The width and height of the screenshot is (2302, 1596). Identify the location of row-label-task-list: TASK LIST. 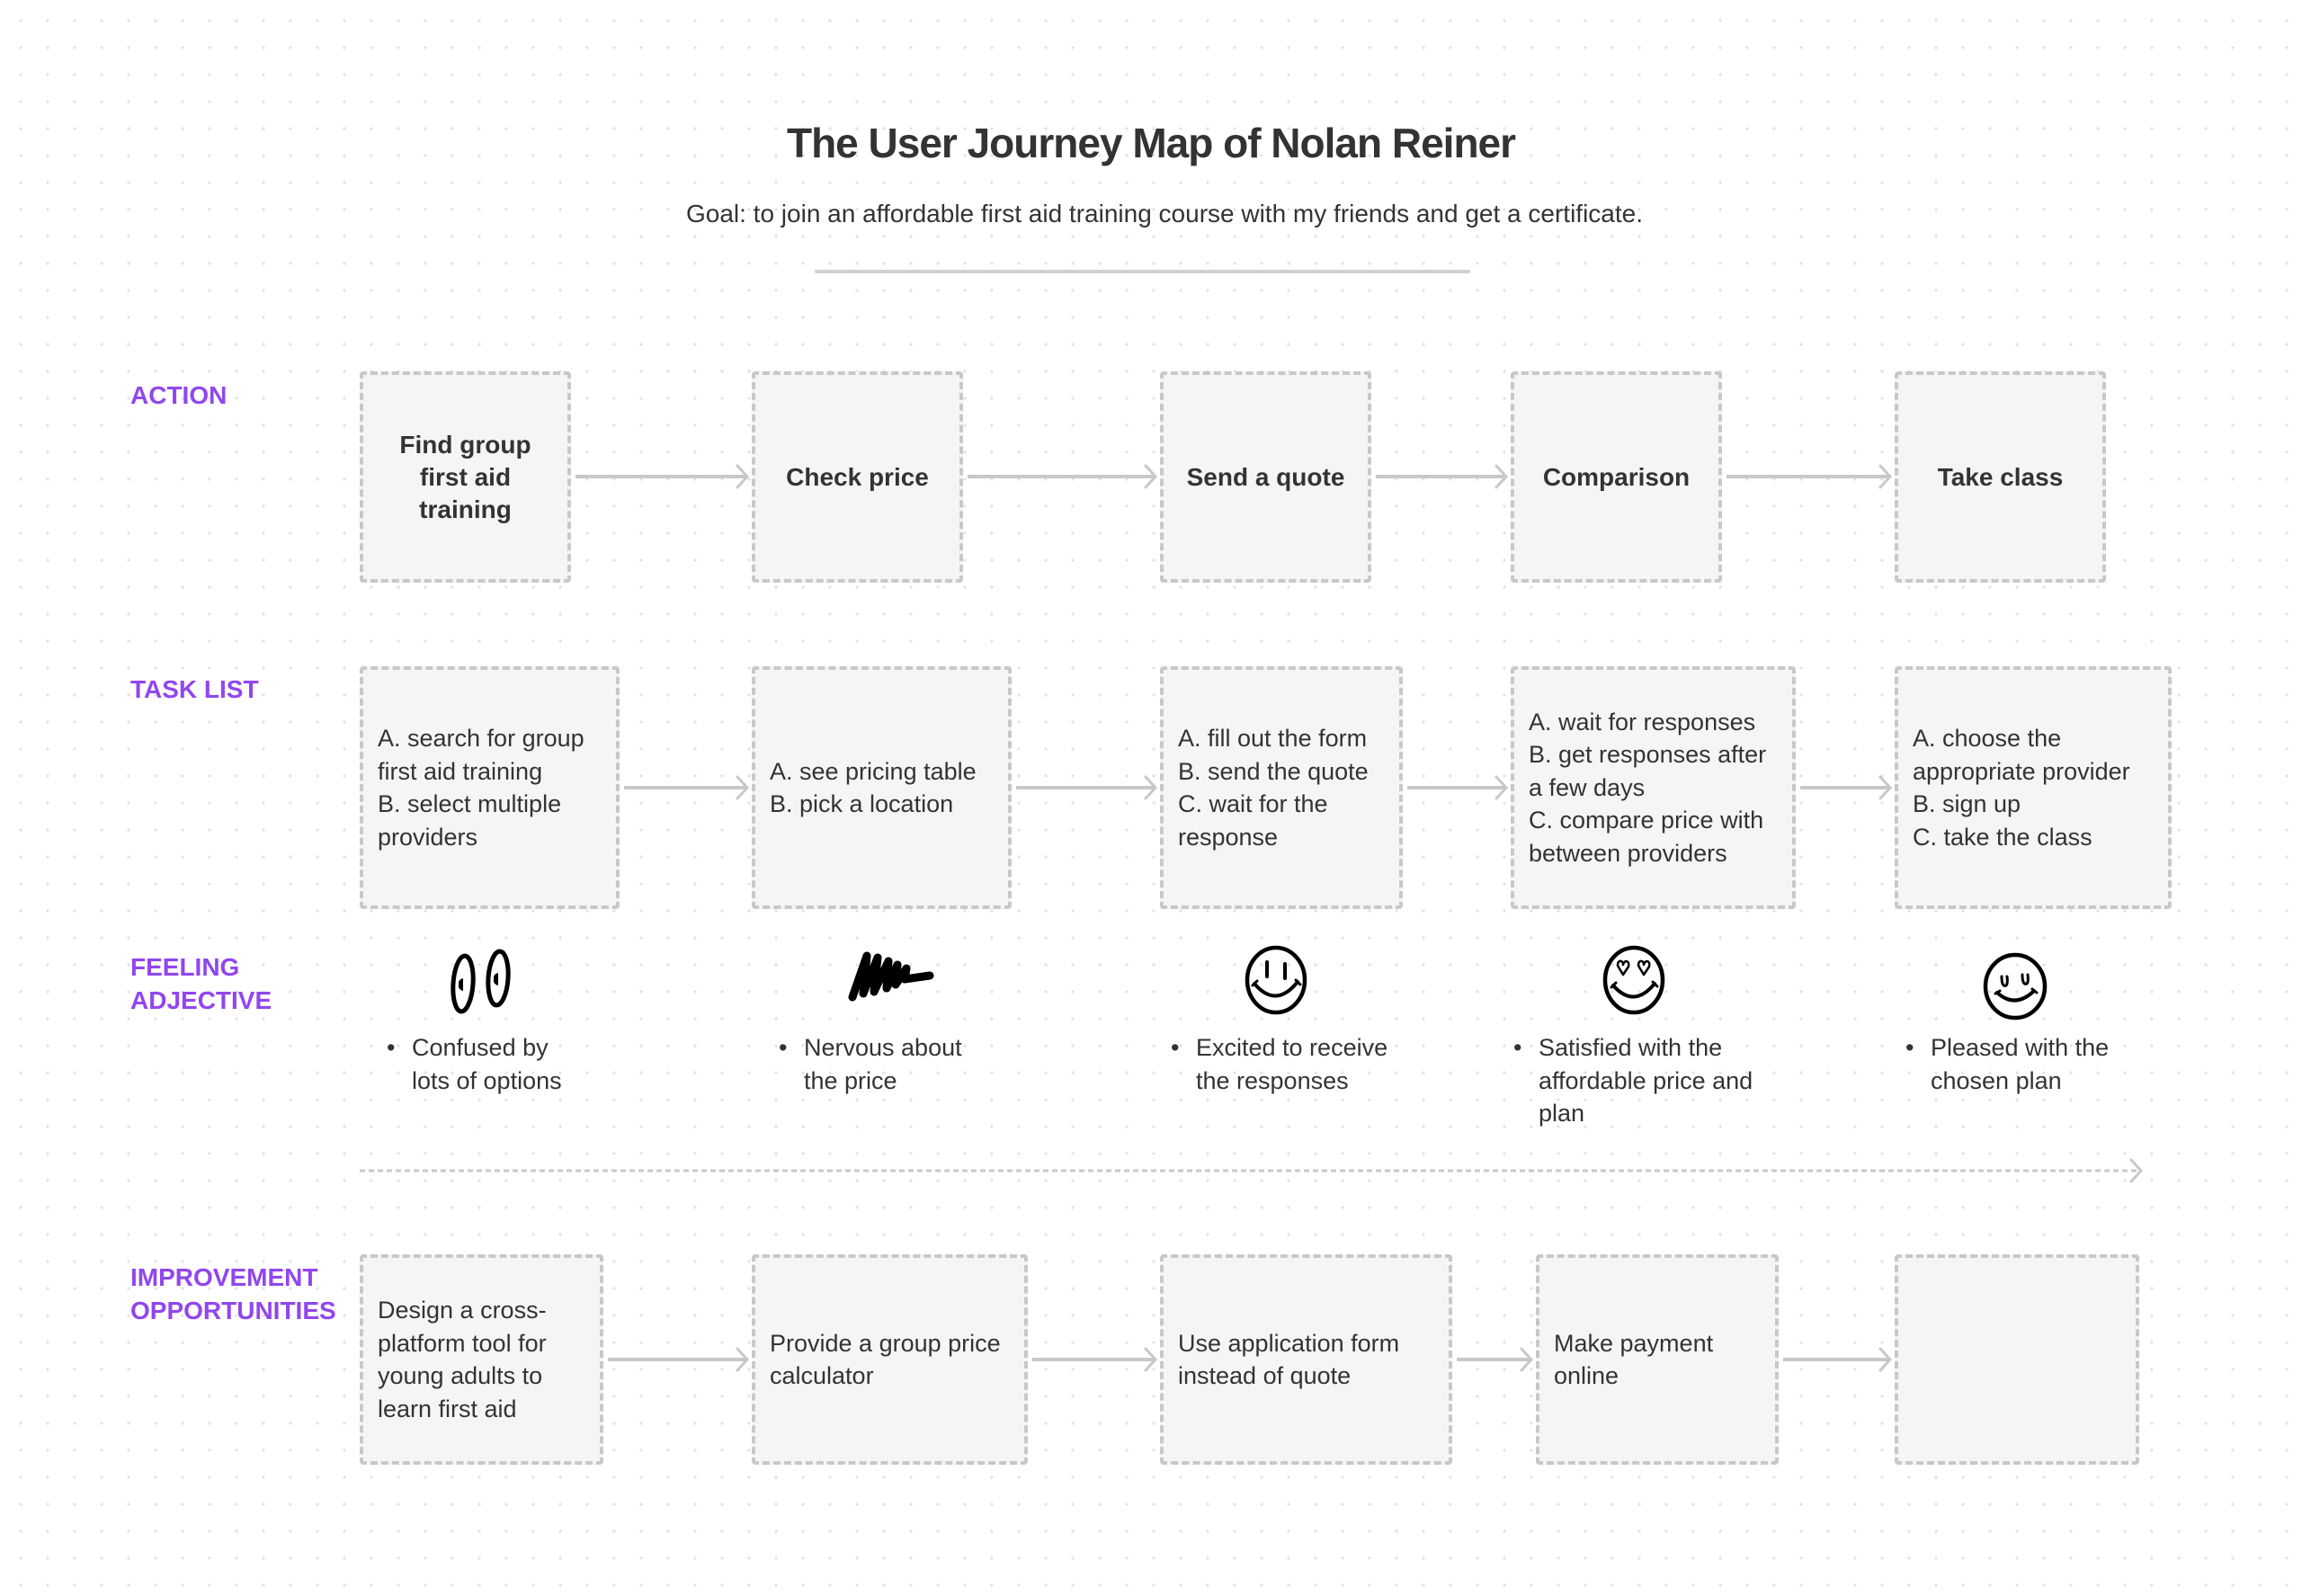
(194, 689).